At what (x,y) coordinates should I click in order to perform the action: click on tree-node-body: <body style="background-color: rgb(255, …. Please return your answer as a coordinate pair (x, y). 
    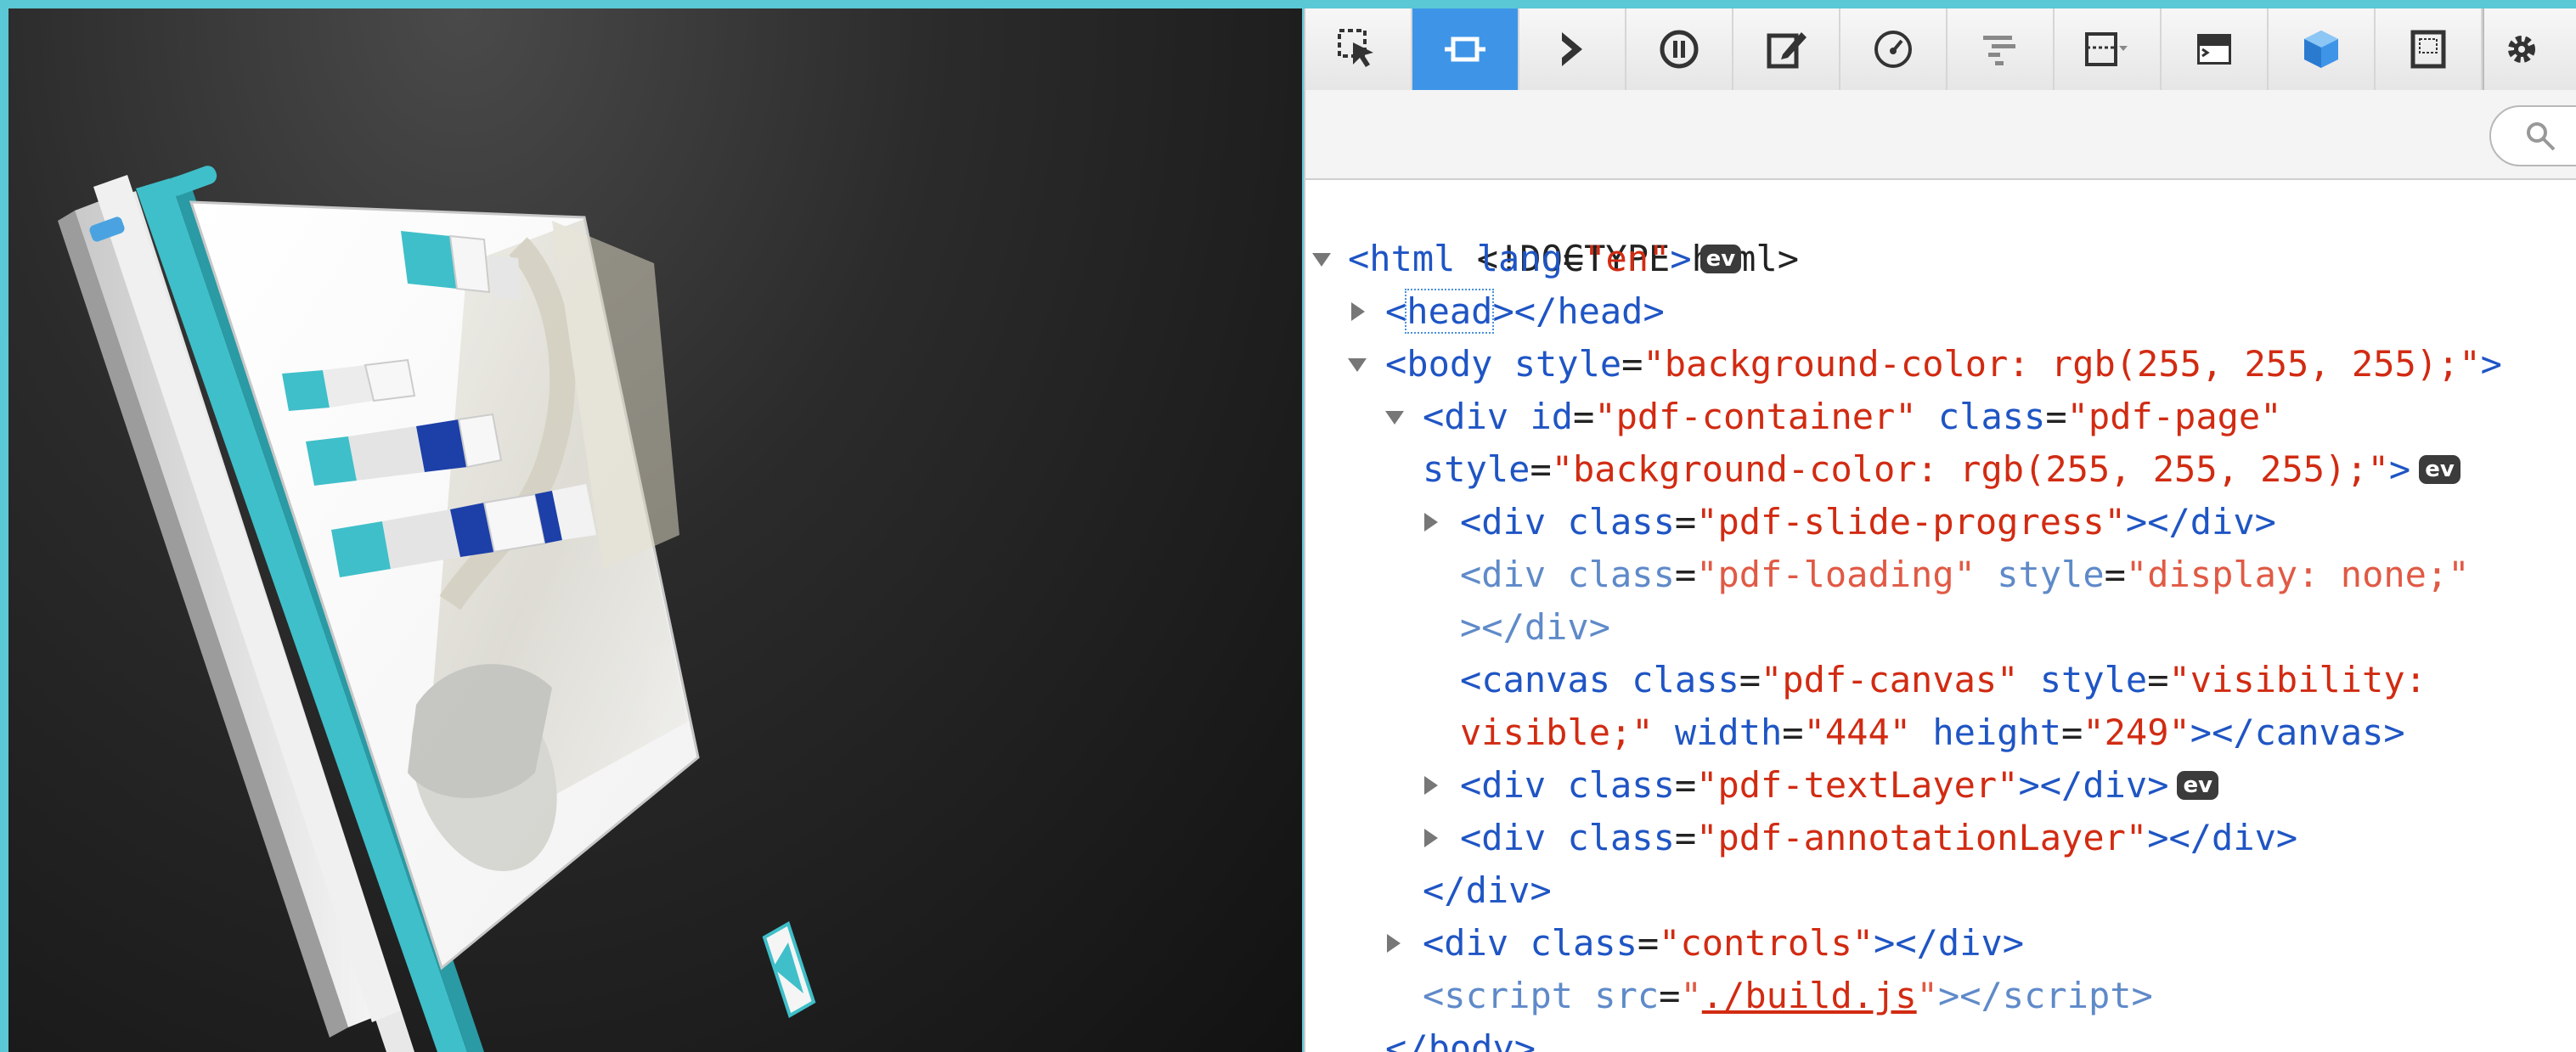
    Looking at the image, I should click on (1943, 364).